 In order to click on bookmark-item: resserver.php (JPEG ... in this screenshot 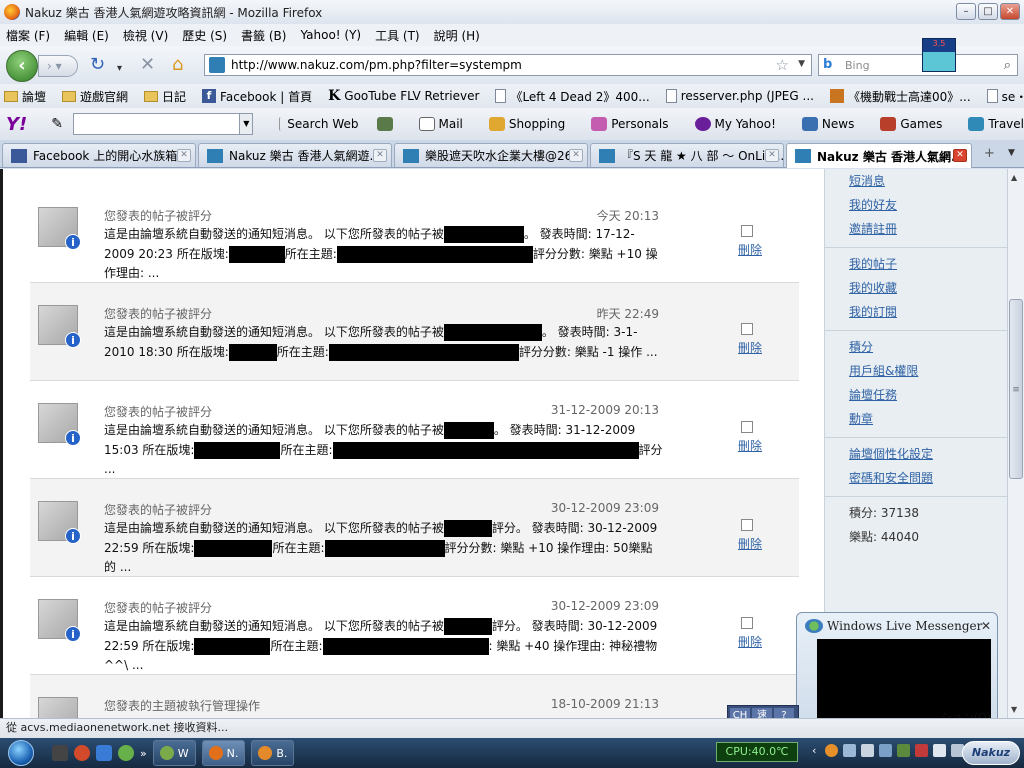, I will do `click(739, 96)`.